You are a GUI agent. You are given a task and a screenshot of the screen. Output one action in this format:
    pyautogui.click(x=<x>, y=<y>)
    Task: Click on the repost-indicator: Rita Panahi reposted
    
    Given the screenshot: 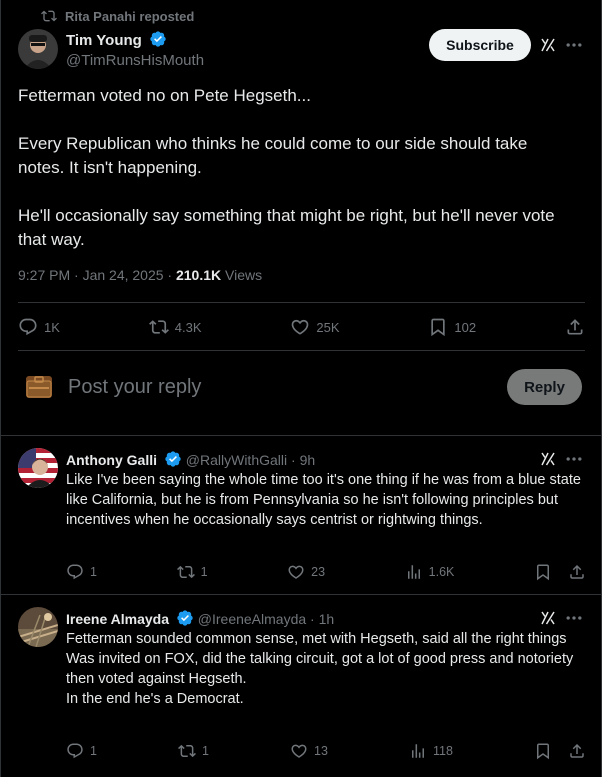 What is the action you would take?
    pyautogui.click(x=117, y=16)
    